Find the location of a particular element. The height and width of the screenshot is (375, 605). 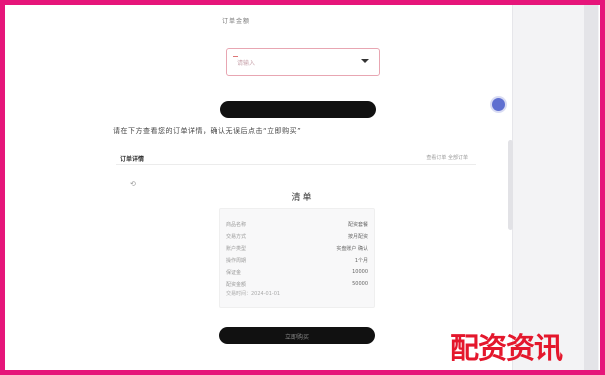

edit-icon is located at coordinates (235, 56).